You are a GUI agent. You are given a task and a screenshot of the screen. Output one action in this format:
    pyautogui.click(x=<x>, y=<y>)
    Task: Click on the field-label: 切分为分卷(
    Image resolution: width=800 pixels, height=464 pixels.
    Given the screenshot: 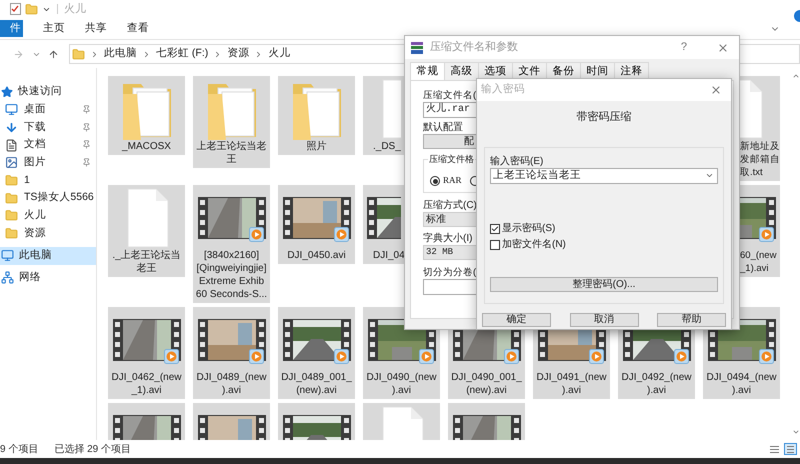 What is the action you would take?
    pyautogui.click(x=449, y=272)
    